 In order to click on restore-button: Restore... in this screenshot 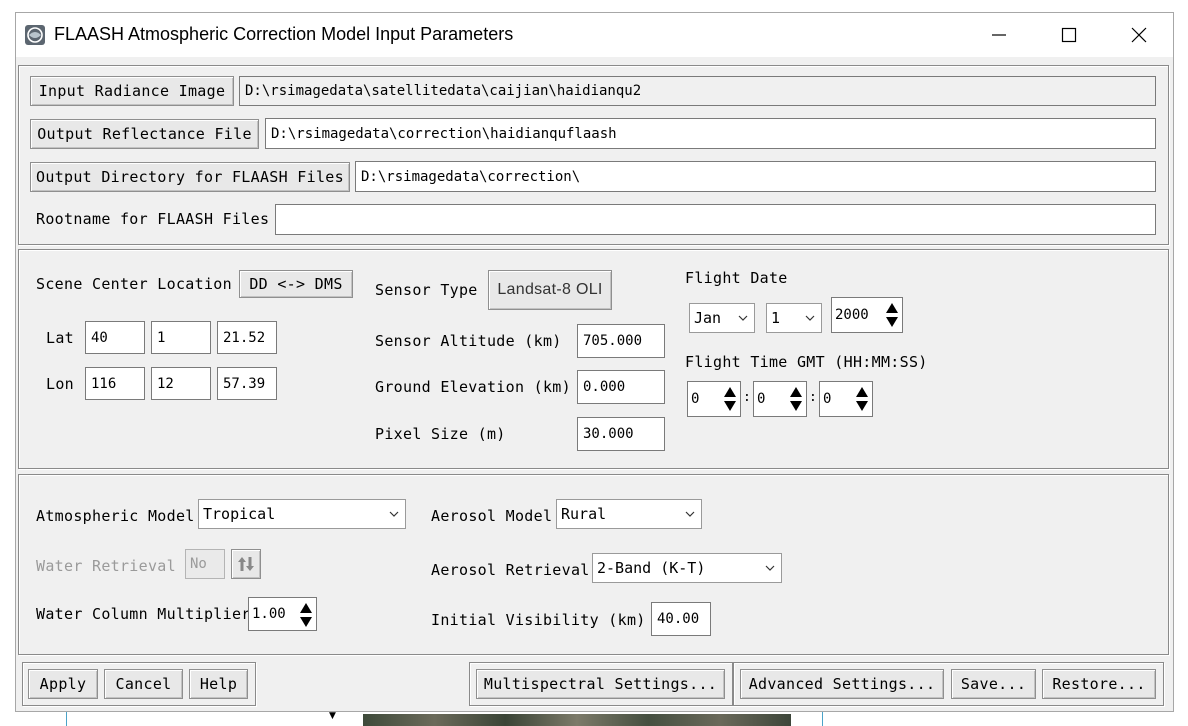, I will do `click(1099, 684)`.